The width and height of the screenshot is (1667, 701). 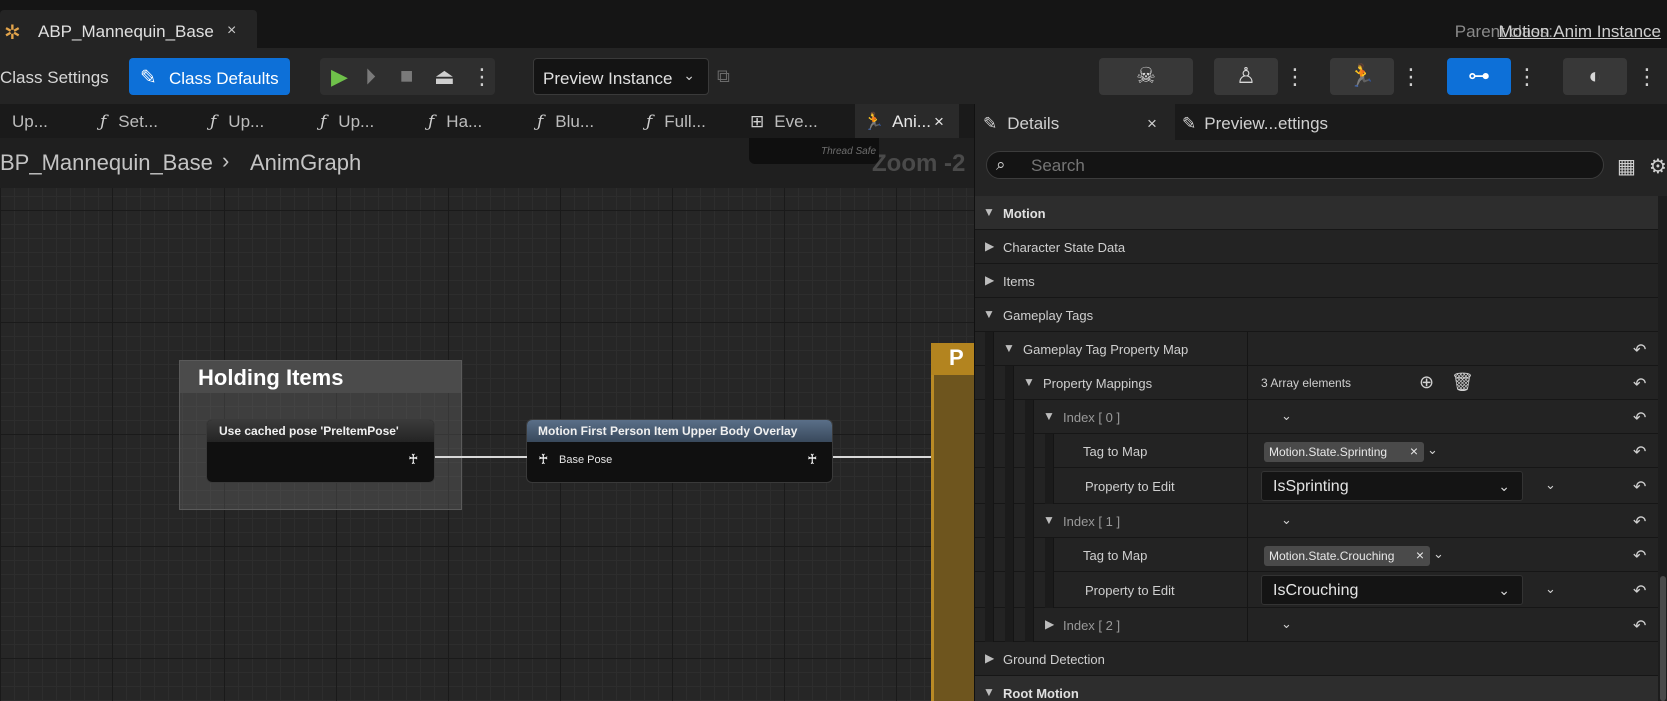 What do you see at coordinates (952, 522) in the screenshot?
I see `state-node` at bounding box center [952, 522].